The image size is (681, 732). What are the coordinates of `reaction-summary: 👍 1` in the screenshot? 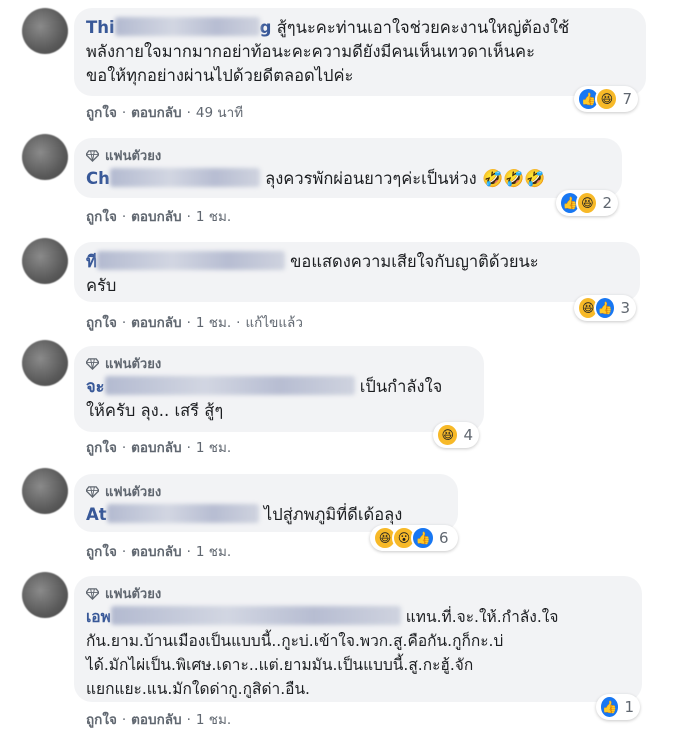 It's located at (618, 707).